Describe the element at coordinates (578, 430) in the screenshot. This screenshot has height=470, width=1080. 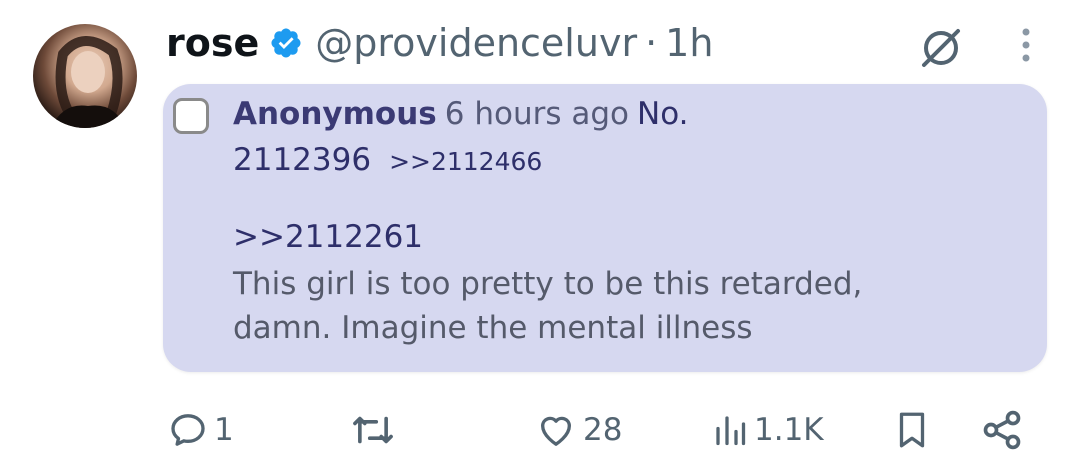
I see `like-button: 28` at that location.